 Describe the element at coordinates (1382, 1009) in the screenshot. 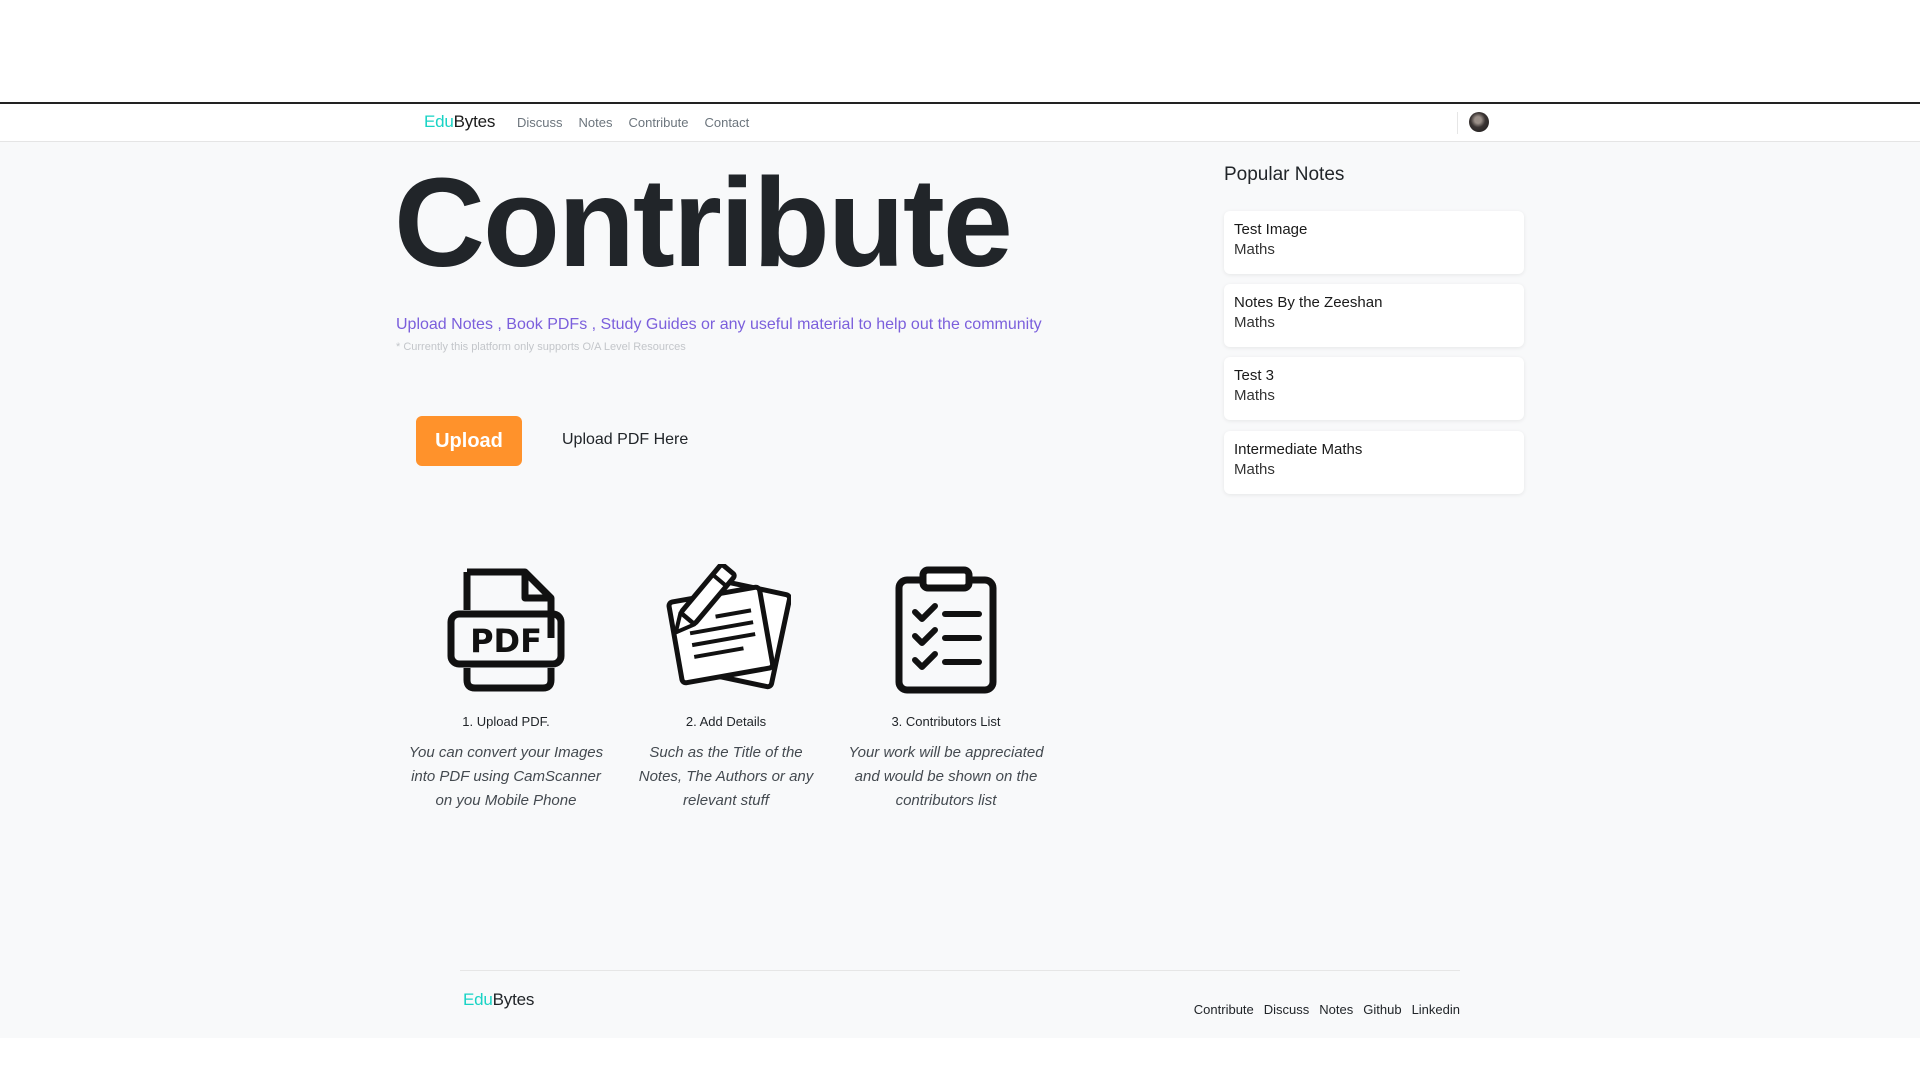

I see `footer-link-github: Github` at that location.